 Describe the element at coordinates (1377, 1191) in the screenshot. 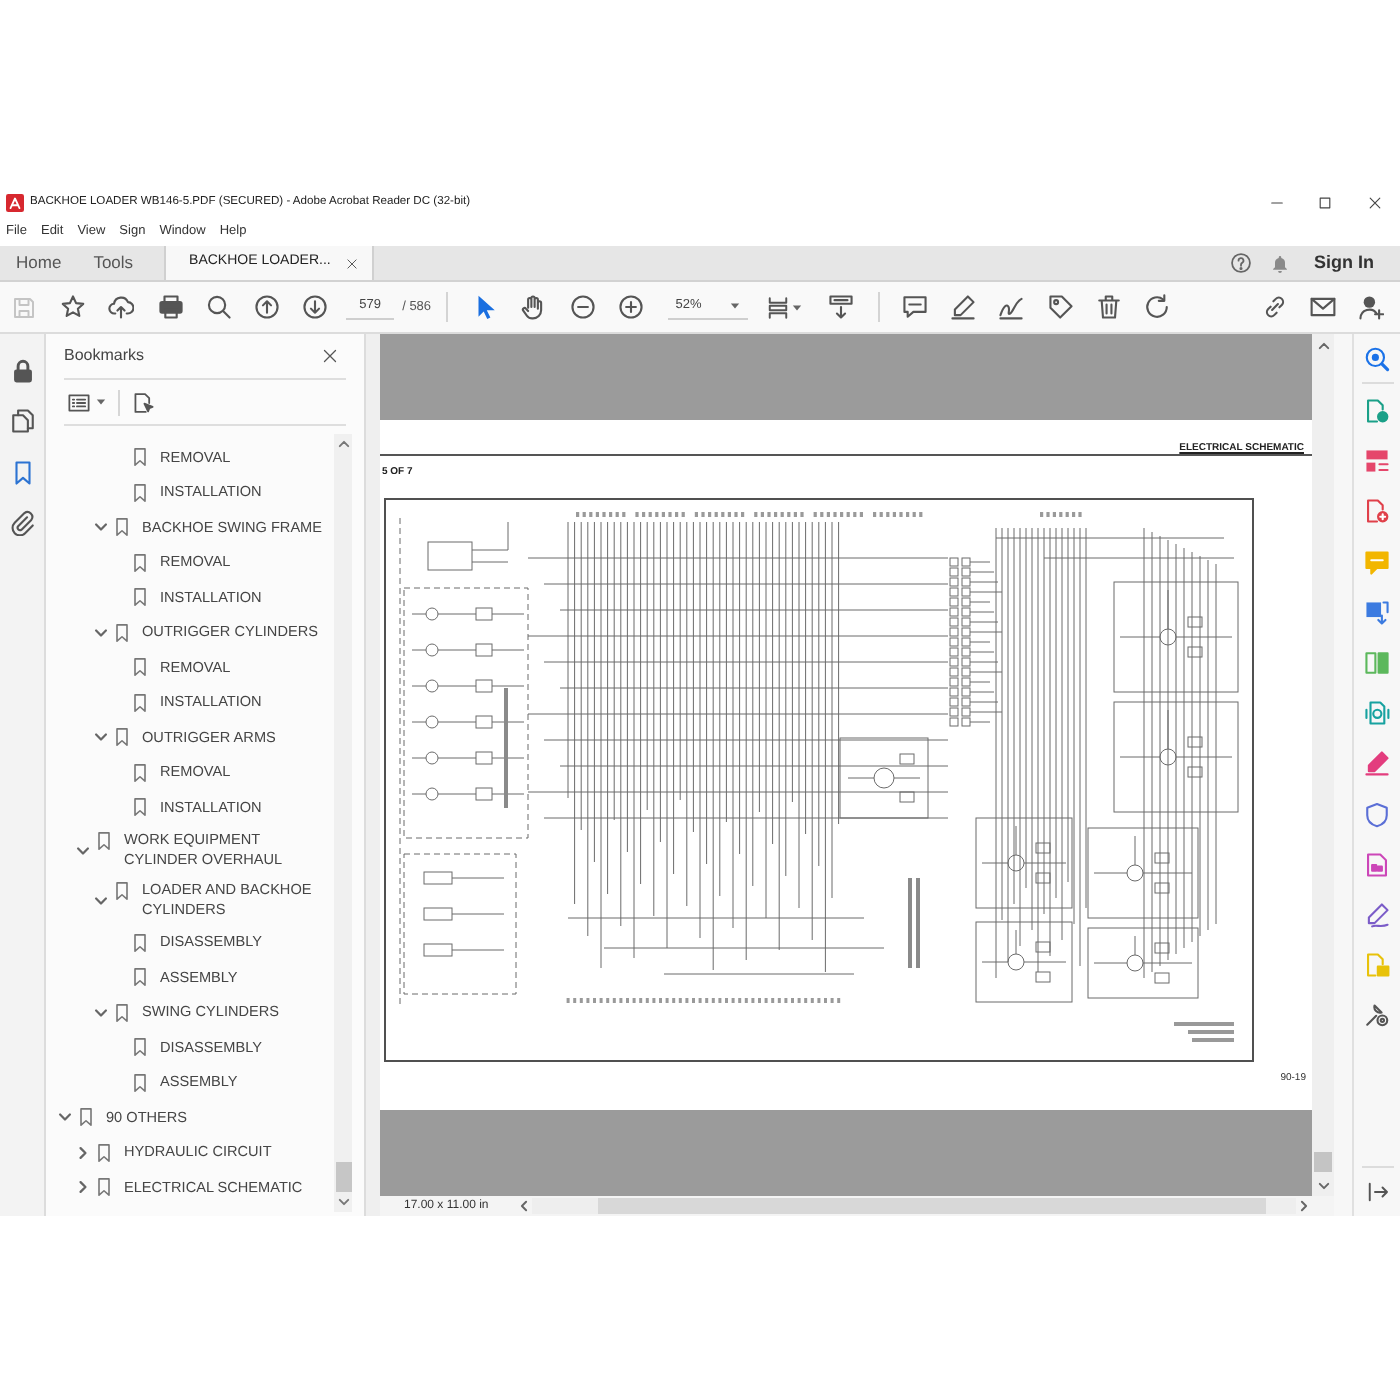

I see `panel-collapse-icon` at that location.